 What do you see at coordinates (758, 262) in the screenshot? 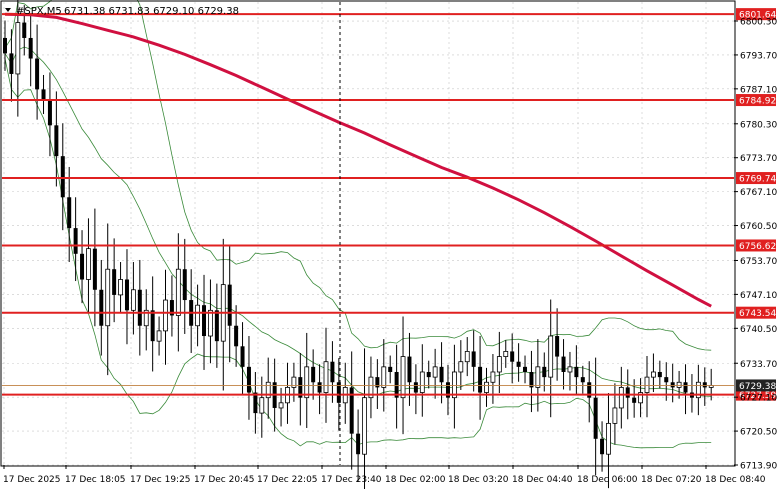
I see `y-tick-label: 6753.70` at bounding box center [758, 262].